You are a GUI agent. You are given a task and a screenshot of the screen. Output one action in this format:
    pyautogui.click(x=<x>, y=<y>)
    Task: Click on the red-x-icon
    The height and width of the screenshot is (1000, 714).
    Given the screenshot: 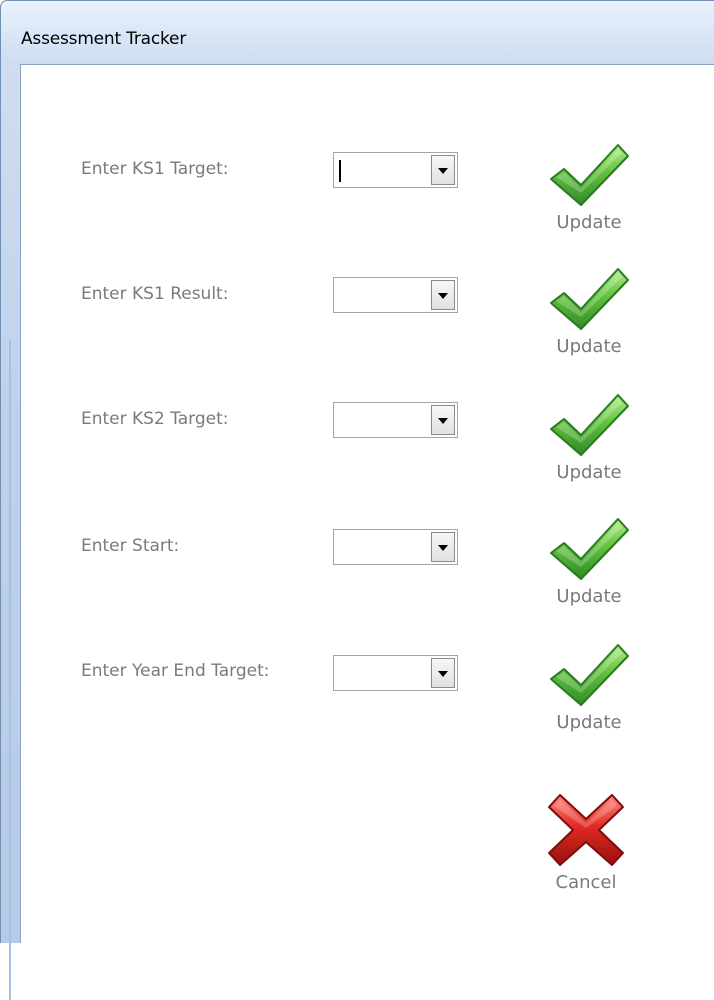 What is the action you would take?
    pyautogui.click(x=586, y=830)
    